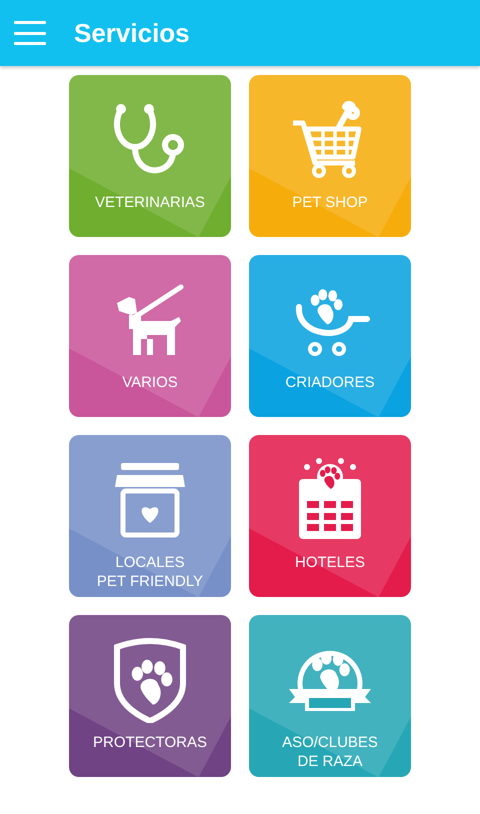 The image size is (480, 814). Describe the element at coordinates (132, 33) in the screenshot. I see `app-bar-title: Servicios` at that location.